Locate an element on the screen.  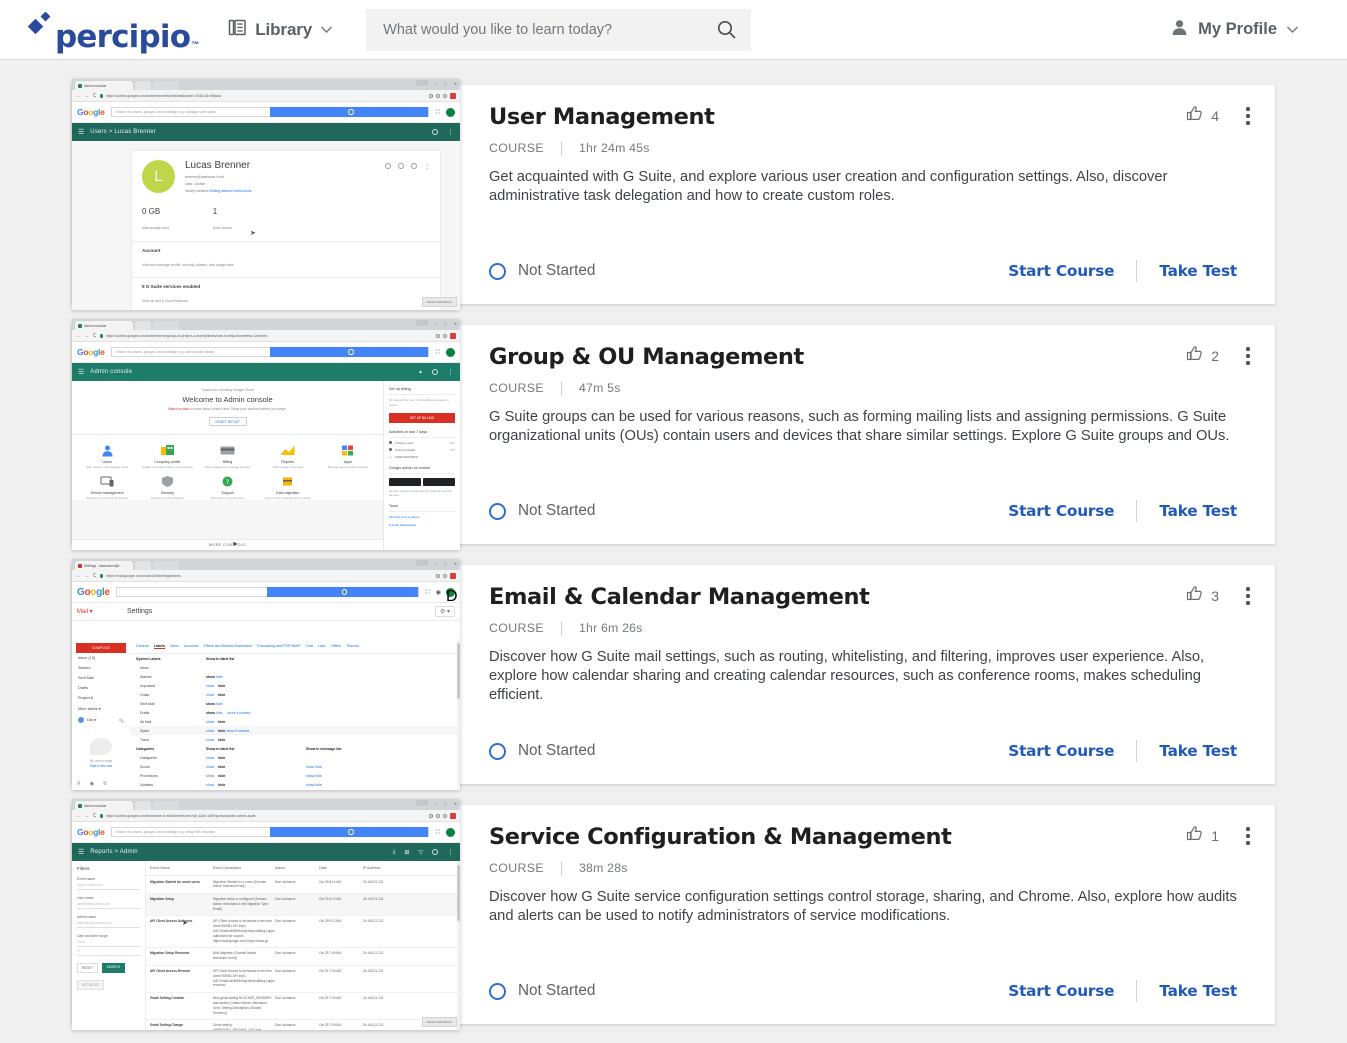
like-button: 2 is located at coordinates (1202, 356).